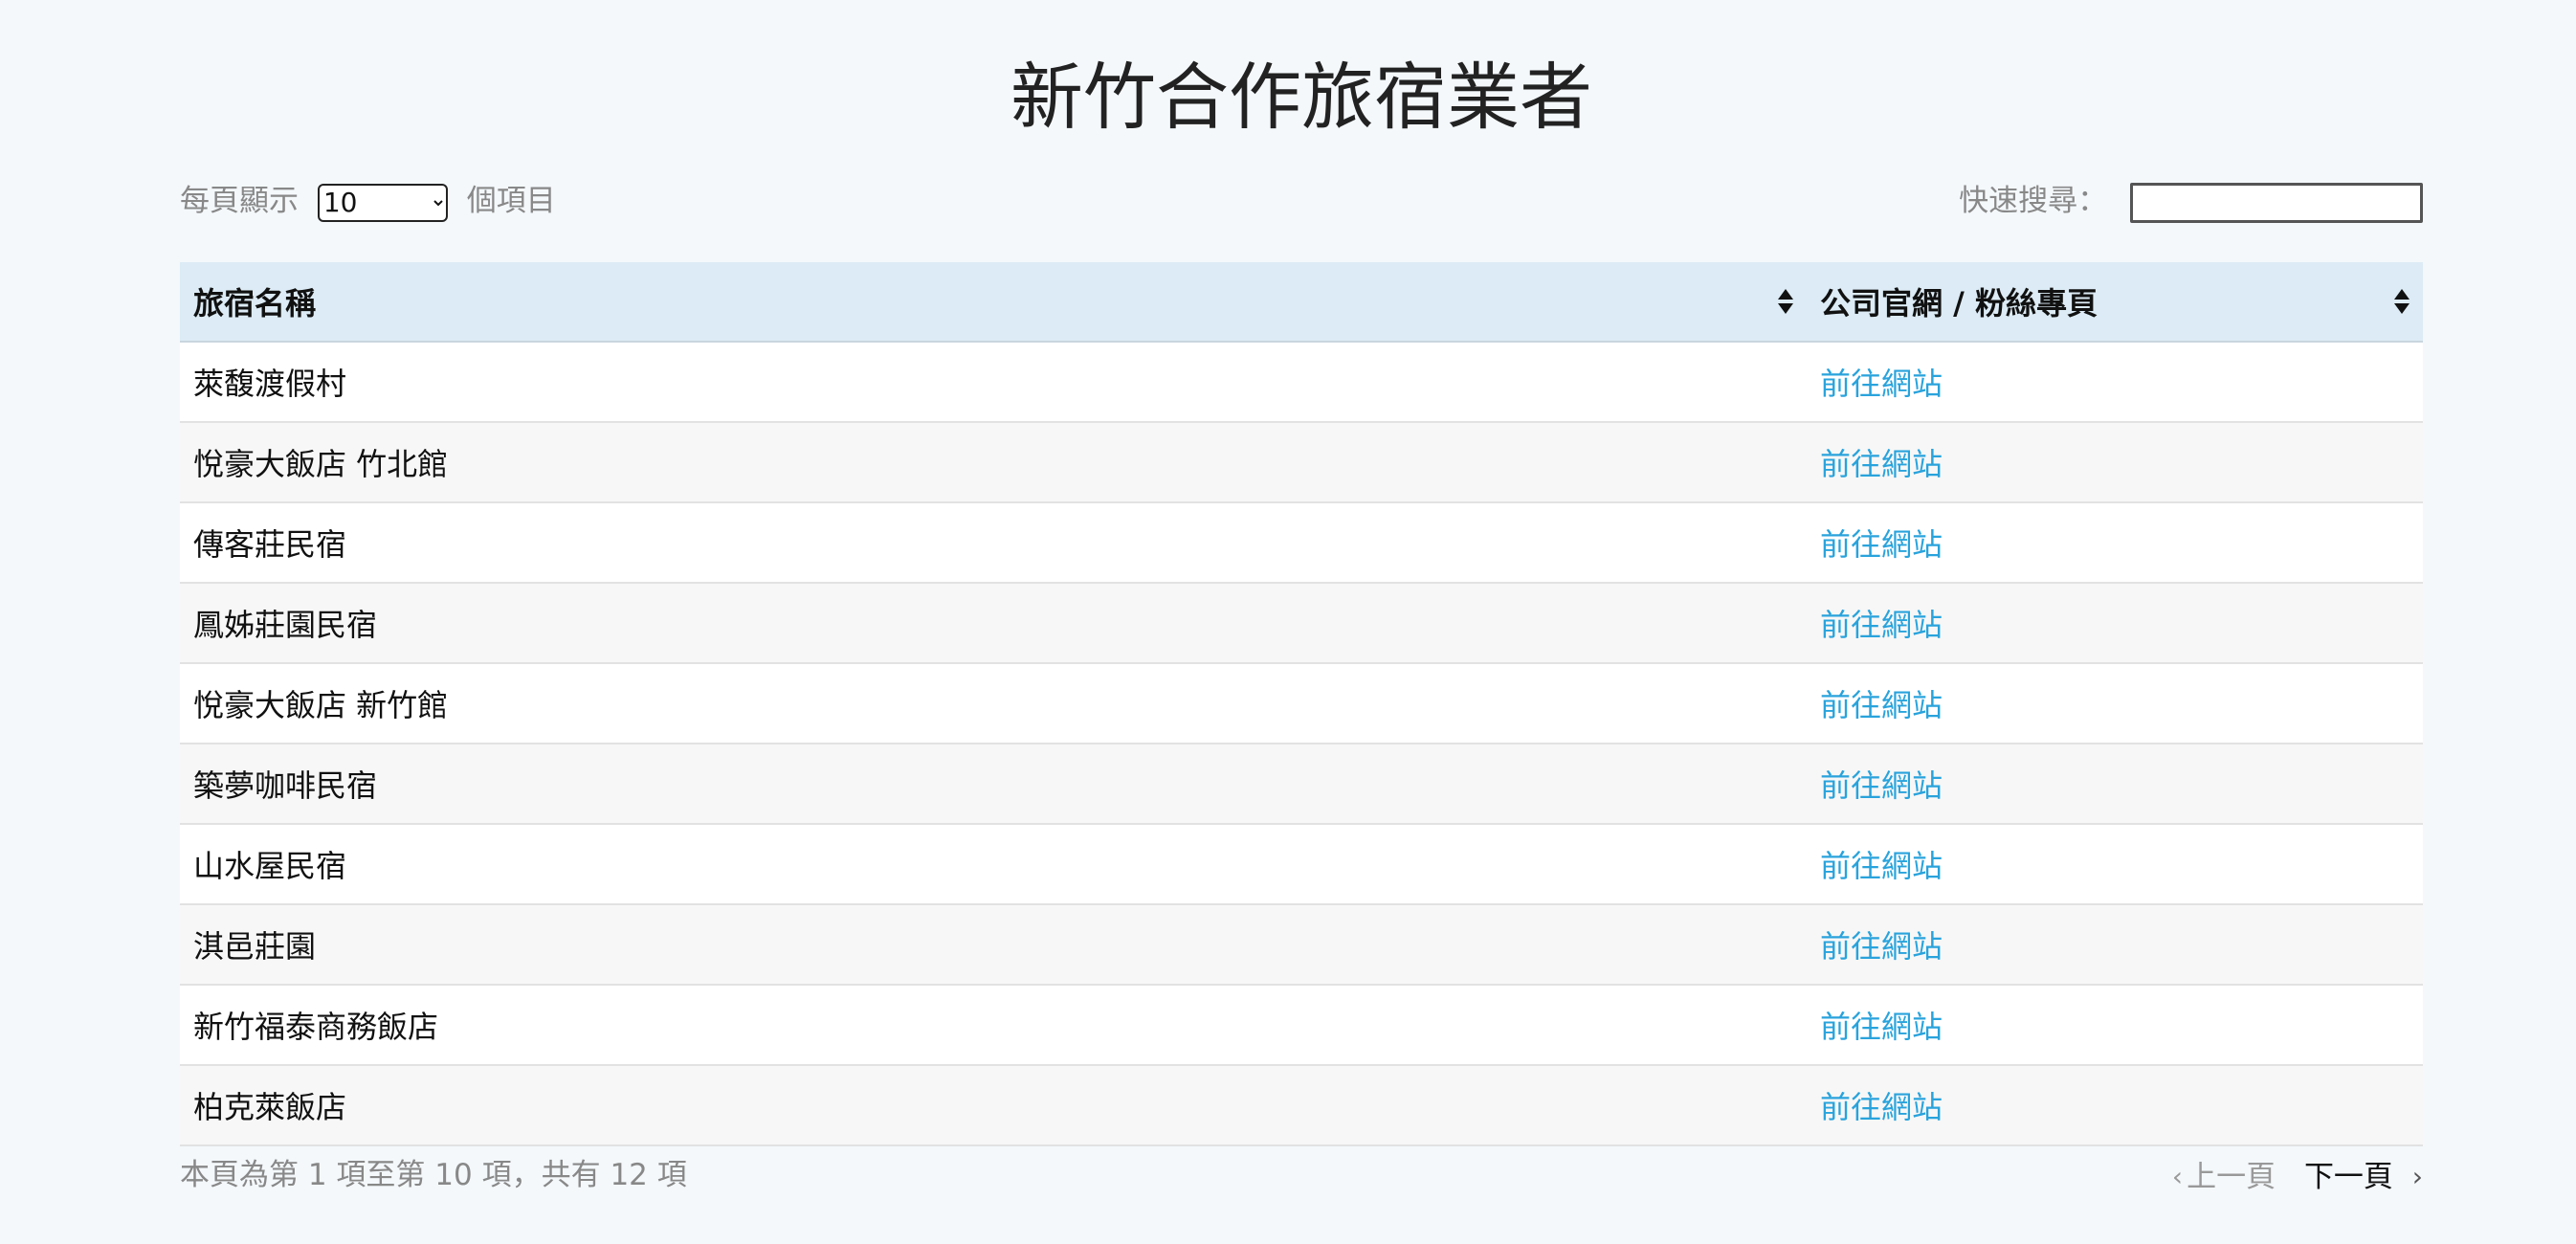 The image size is (2576, 1244). What do you see at coordinates (993, 784) in the screenshot?
I see `hotel-name: 築夢咖啡民宿` at bounding box center [993, 784].